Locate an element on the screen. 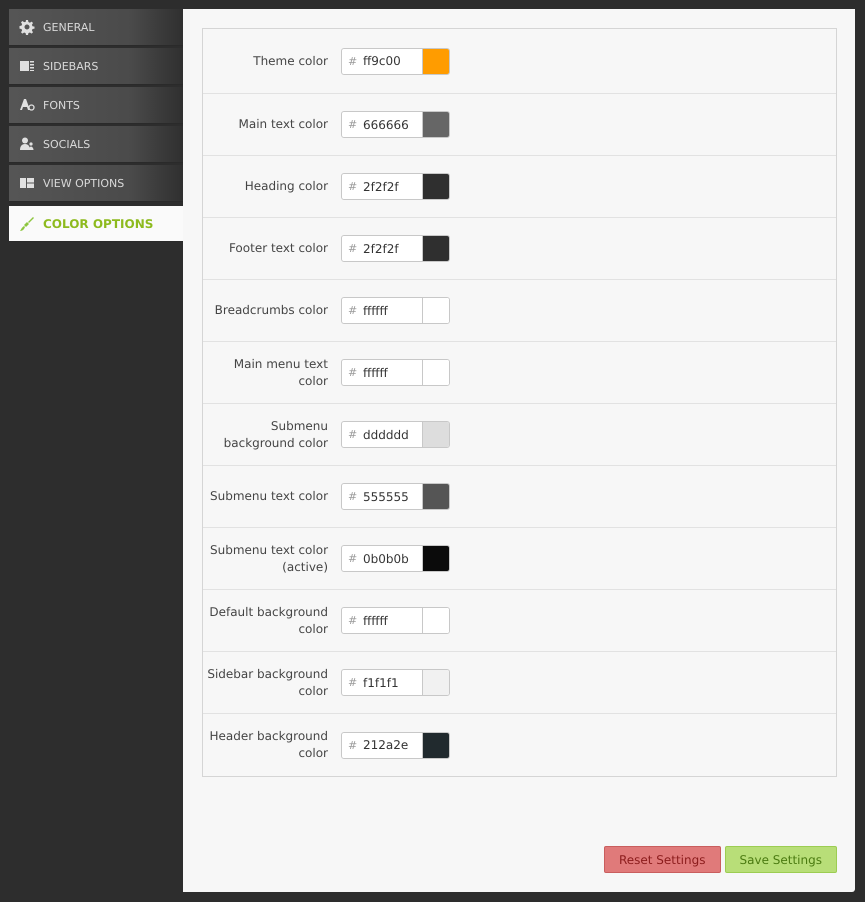 The image size is (865, 902). color-value: 666666 is located at coordinates (386, 125).